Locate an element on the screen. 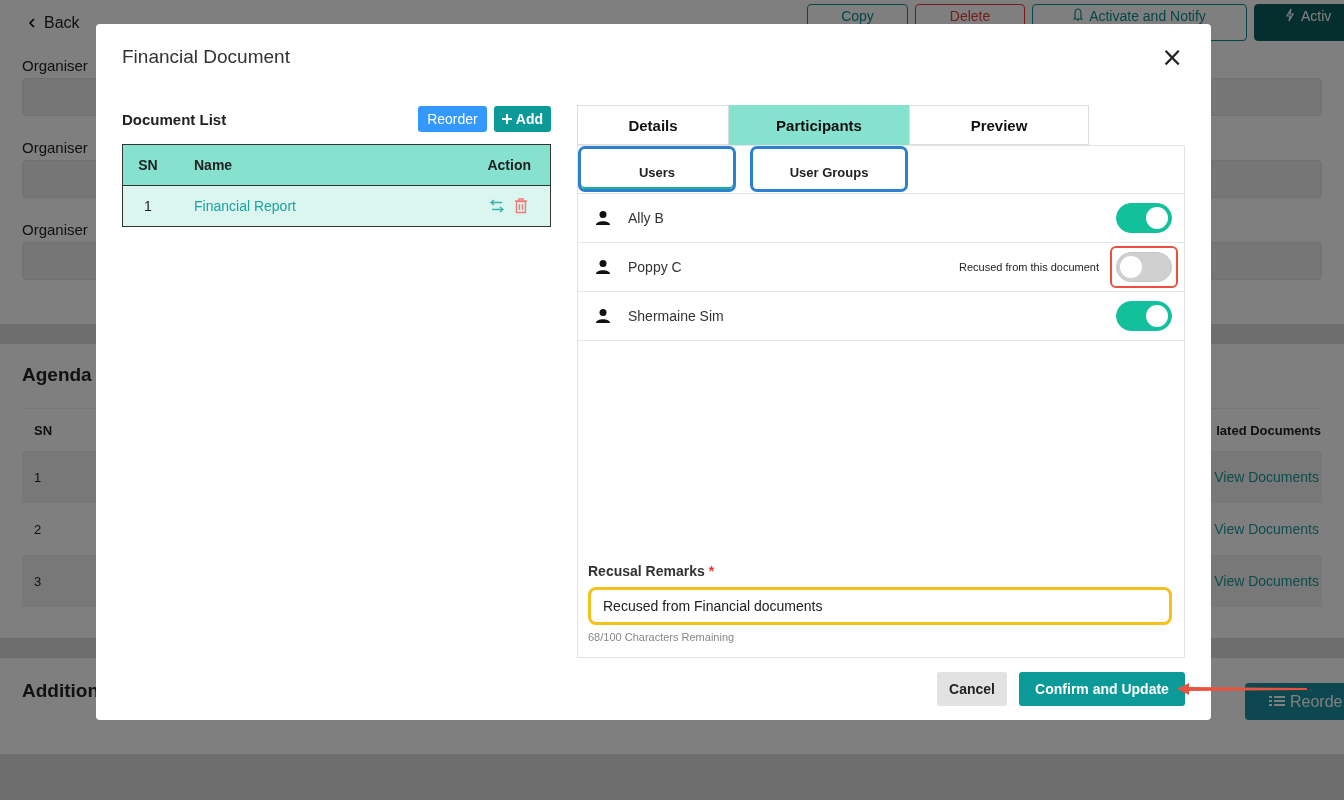  sub-tab: User Groups is located at coordinates (829, 169).